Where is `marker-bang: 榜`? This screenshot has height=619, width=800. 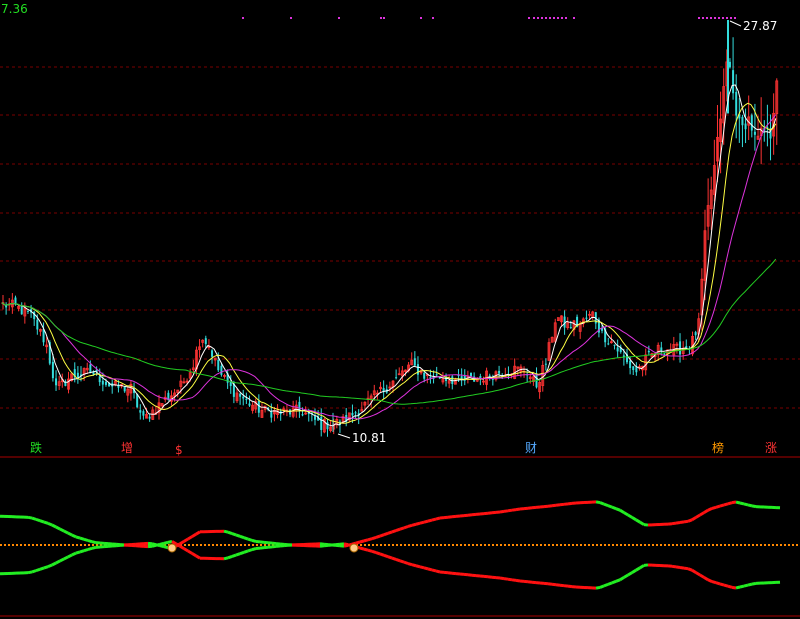 marker-bang: 榜 is located at coordinates (718, 448).